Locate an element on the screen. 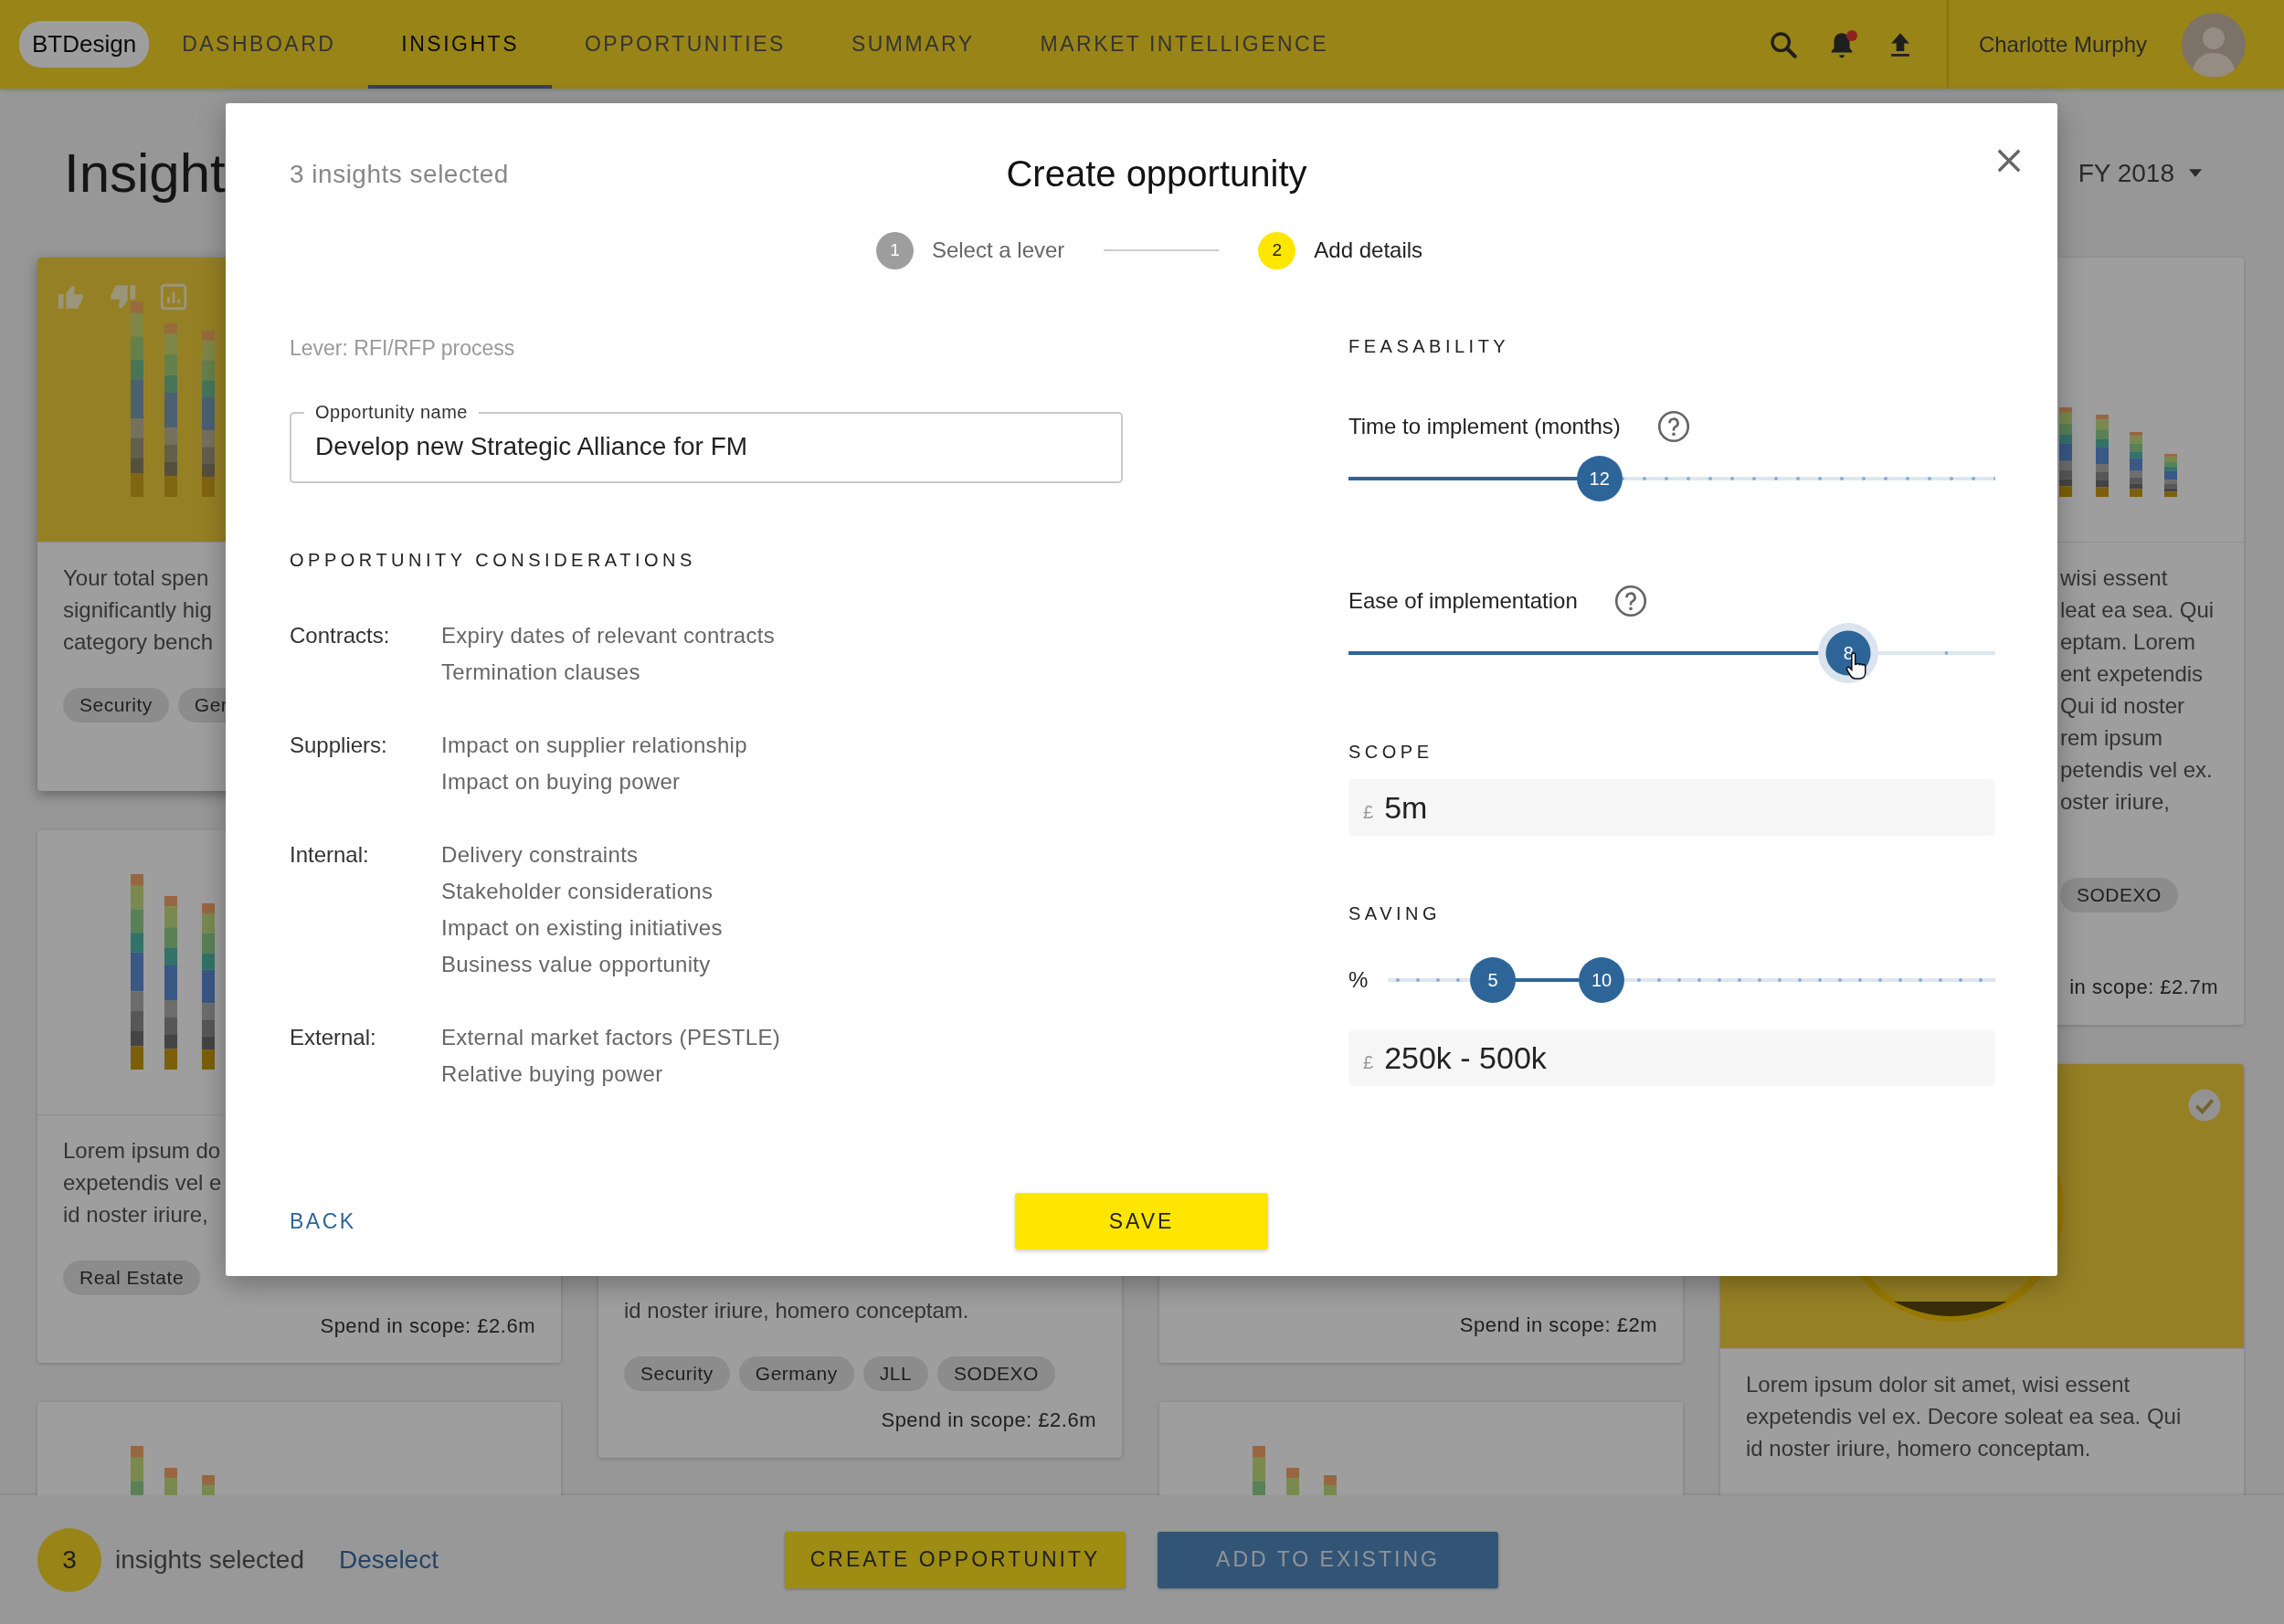 The image size is (2284, 1624). add-to-existing-button: ADD TO EXISTING is located at coordinates (1328, 1559).